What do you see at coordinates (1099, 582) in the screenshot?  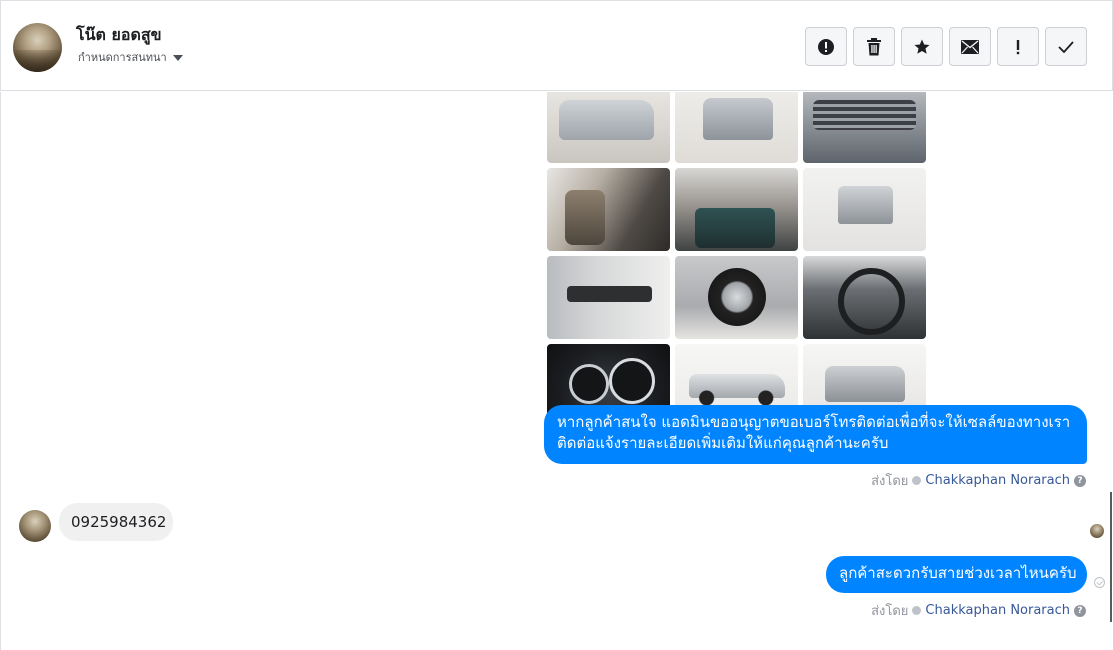 I see `sent-check-icon` at bounding box center [1099, 582].